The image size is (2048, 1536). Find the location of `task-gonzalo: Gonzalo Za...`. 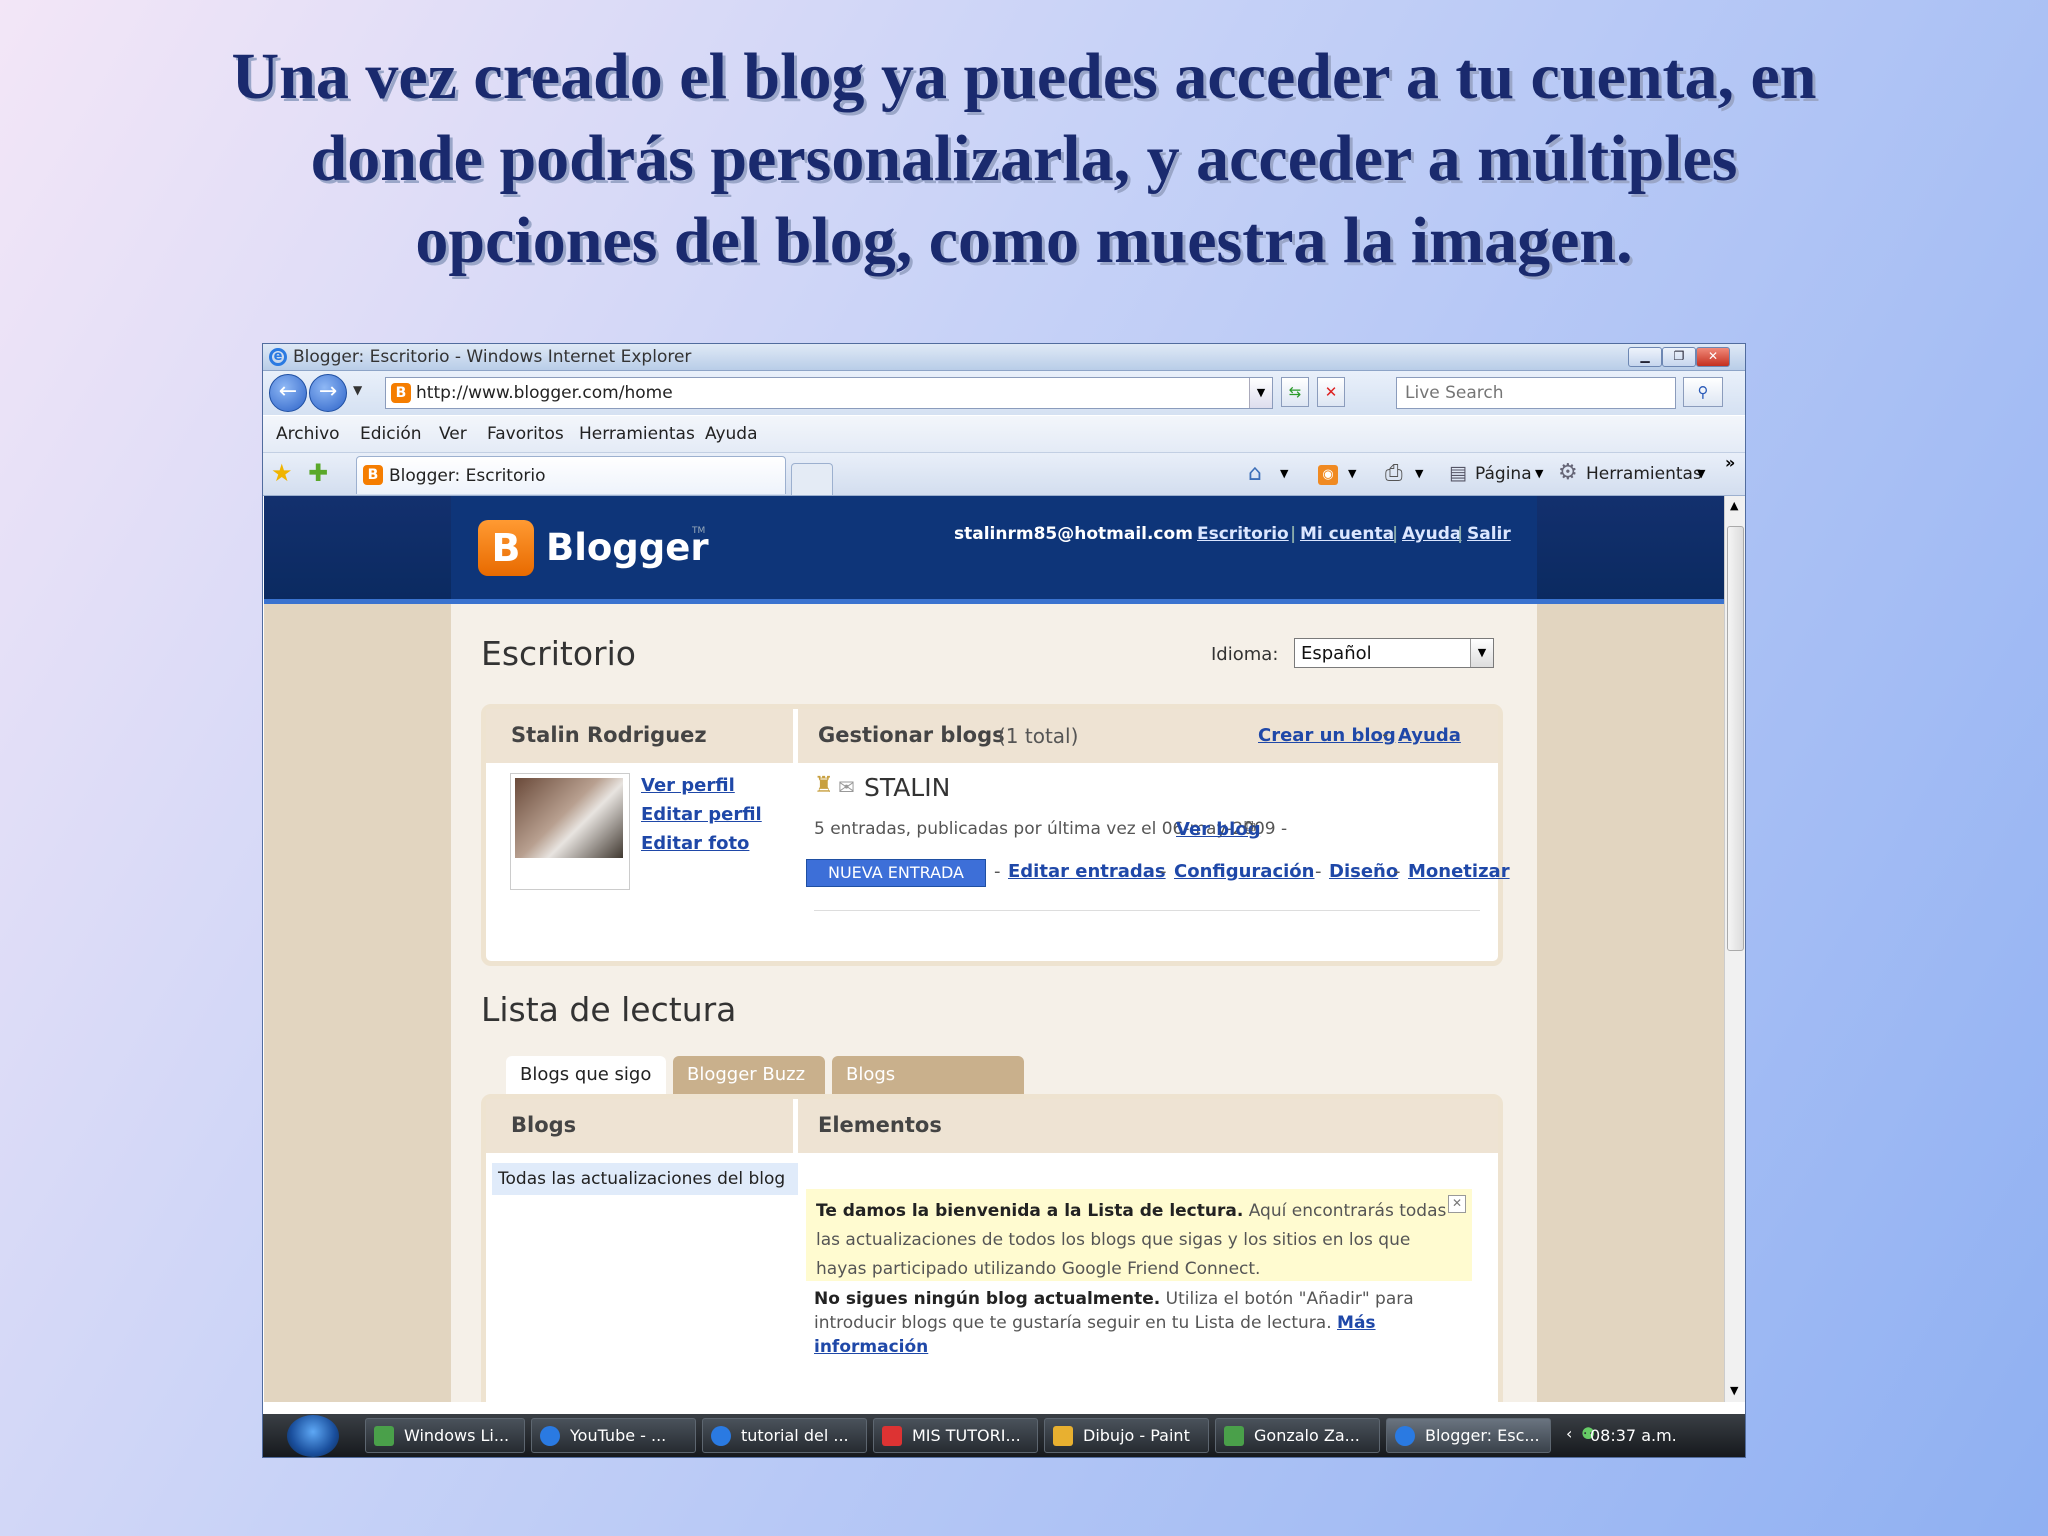

task-gonzalo: Gonzalo Za... is located at coordinates (1297, 1435).